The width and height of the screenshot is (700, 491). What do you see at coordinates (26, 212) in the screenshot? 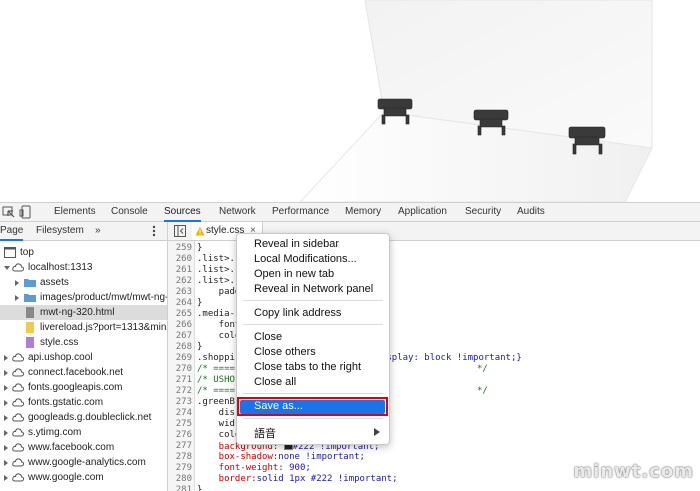
I see `device-toolbar-icon` at bounding box center [26, 212].